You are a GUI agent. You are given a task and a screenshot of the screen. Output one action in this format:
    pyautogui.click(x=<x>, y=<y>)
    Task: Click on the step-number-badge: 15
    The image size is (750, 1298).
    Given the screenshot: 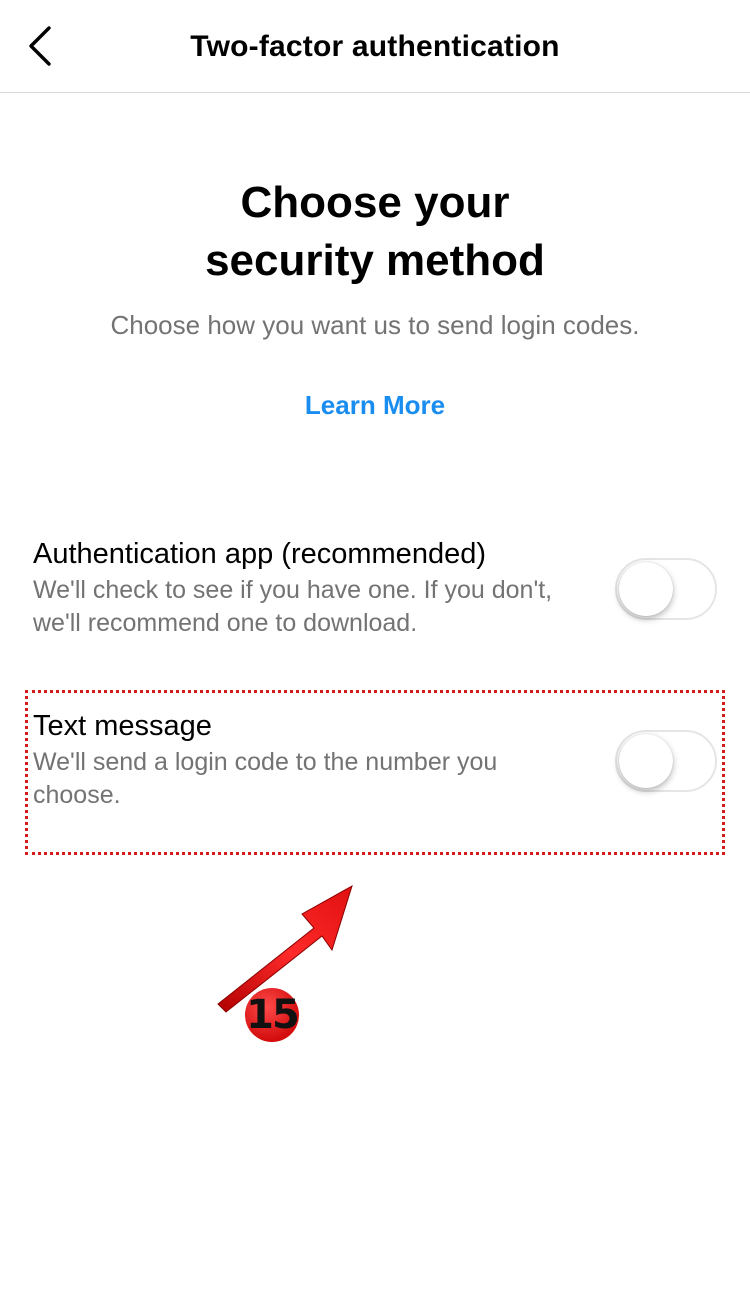 What is the action you would take?
    pyautogui.click(x=272, y=1015)
    